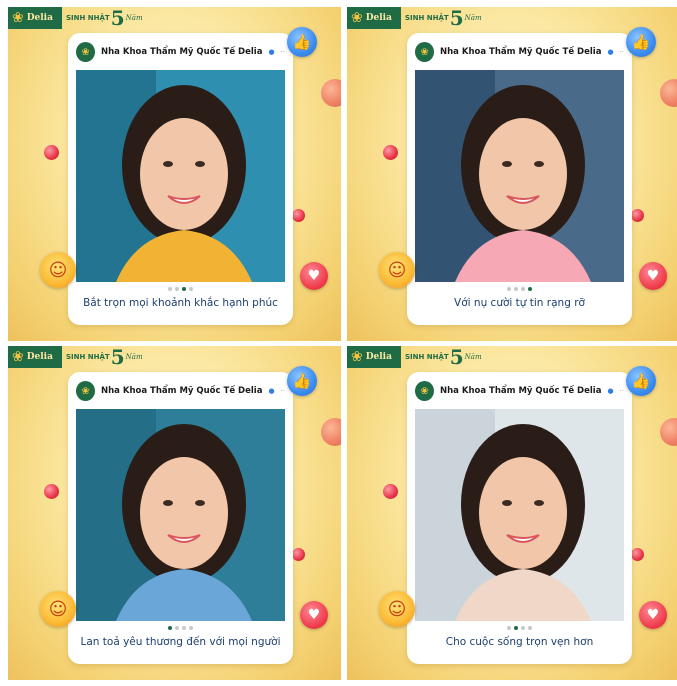  Describe the element at coordinates (519, 642) in the screenshot. I see `post-caption: Cho cuộc sống trọn vẹn hơn` at that location.